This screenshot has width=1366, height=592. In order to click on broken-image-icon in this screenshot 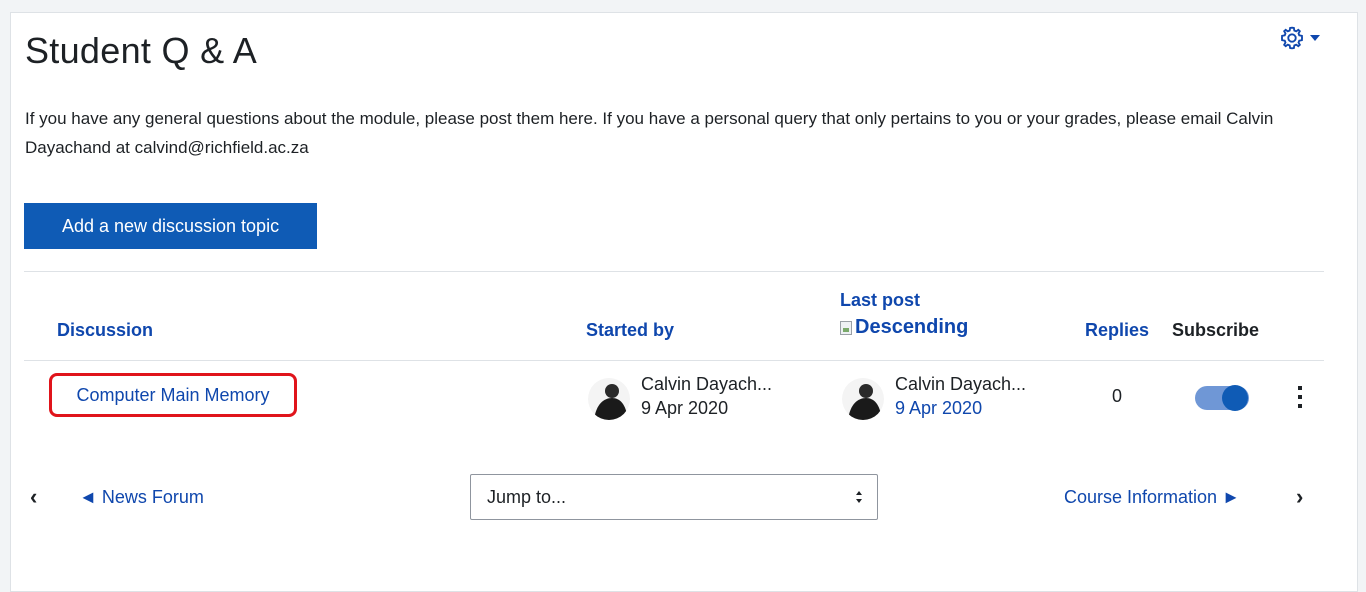, I will do `click(846, 327)`.